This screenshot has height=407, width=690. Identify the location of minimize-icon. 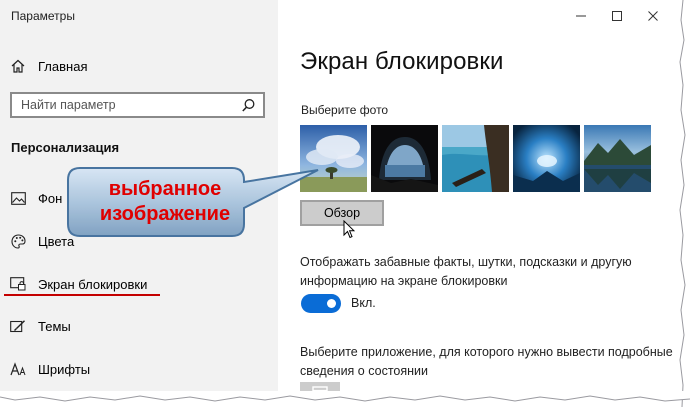
(581, 16).